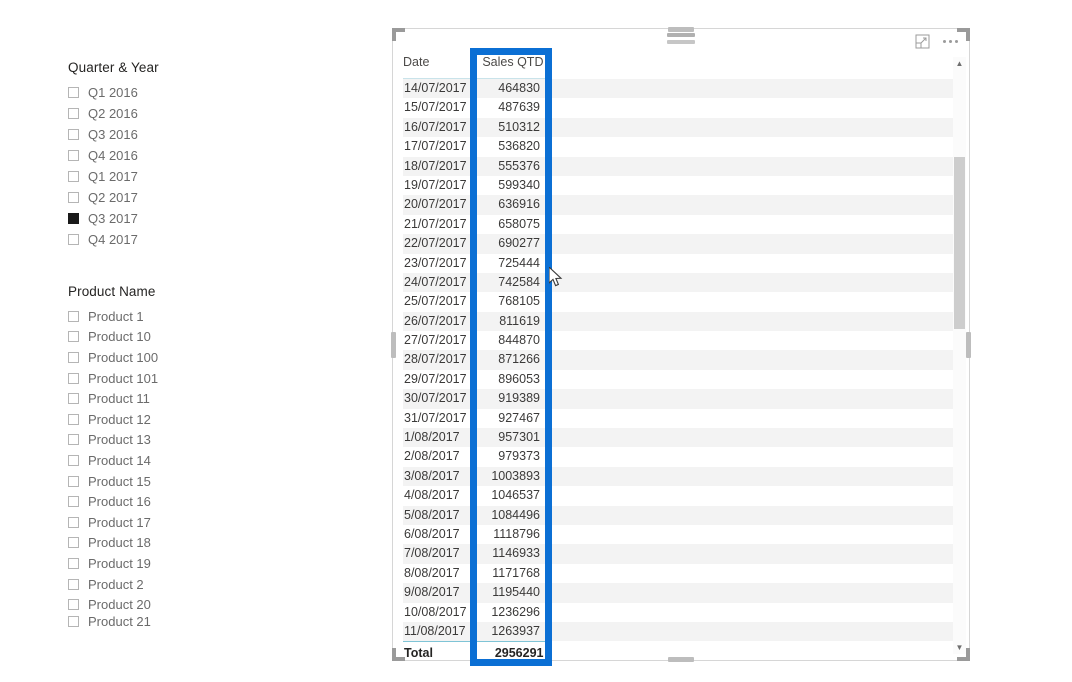 Image resolution: width=1072 pixels, height=682 pixels. Describe the element at coordinates (681, 612) in the screenshot. I see `table-row: 10/08/2017 1236296` at that location.